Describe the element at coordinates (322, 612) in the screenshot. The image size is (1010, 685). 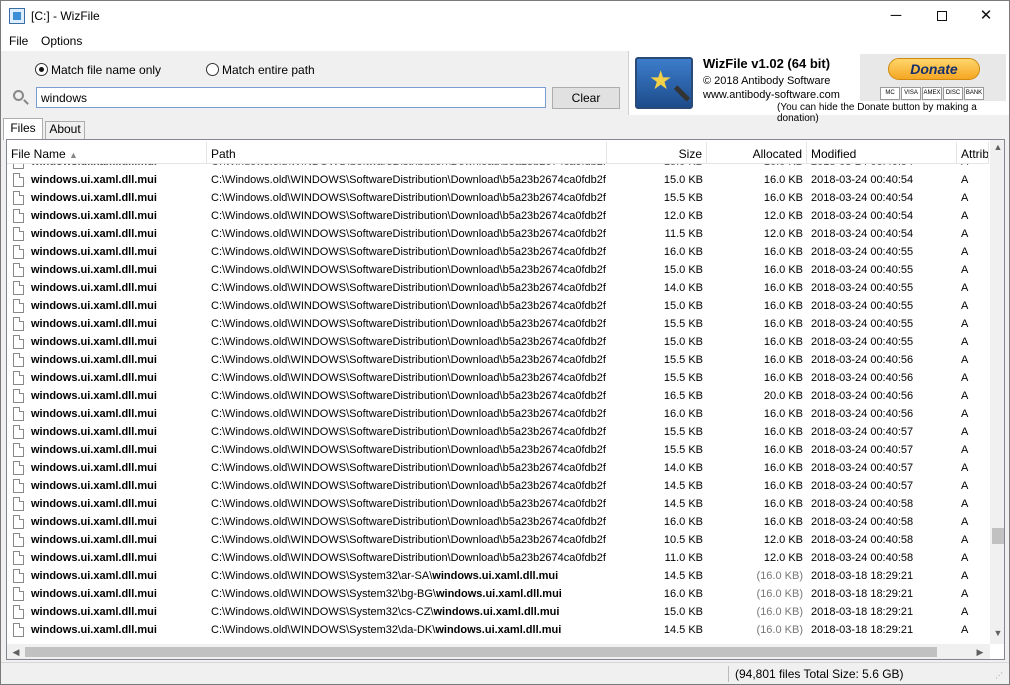
I see `path-prefix: C:\Windows.old\WINDOWS\System32\cs-CZ\` at that location.